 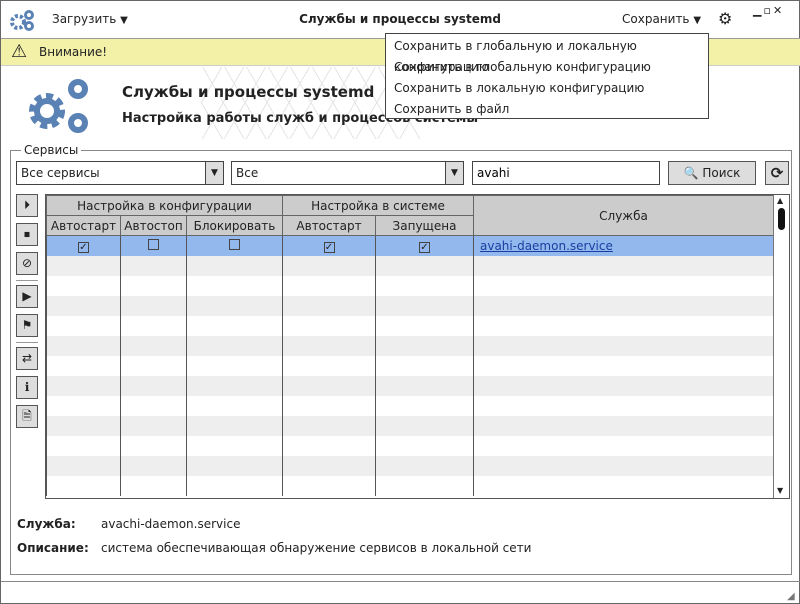 What do you see at coordinates (547, 67) in the screenshot?
I see `menu-item-save-global: Сохранить в глобальную конфигурацию` at bounding box center [547, 67].